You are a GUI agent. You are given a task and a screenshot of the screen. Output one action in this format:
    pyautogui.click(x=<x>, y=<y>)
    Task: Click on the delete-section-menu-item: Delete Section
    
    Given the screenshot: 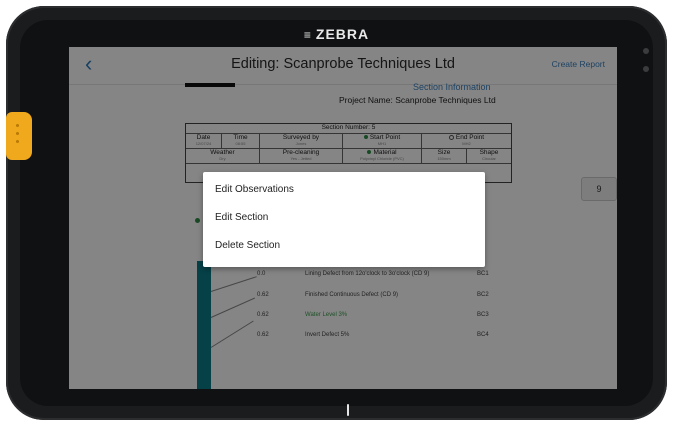 What is the action you would take?
    pyautogui.click(x=247, y=245)
    